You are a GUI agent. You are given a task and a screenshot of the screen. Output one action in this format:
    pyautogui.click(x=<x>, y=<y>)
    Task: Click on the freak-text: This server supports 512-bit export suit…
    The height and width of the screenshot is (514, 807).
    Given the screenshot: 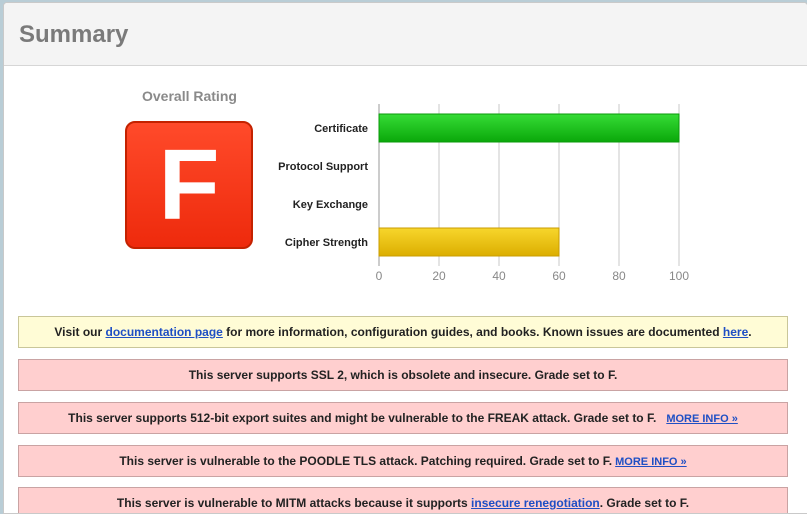 What is the action you would take?
    pyautogui.click(x=362, y=418)
    